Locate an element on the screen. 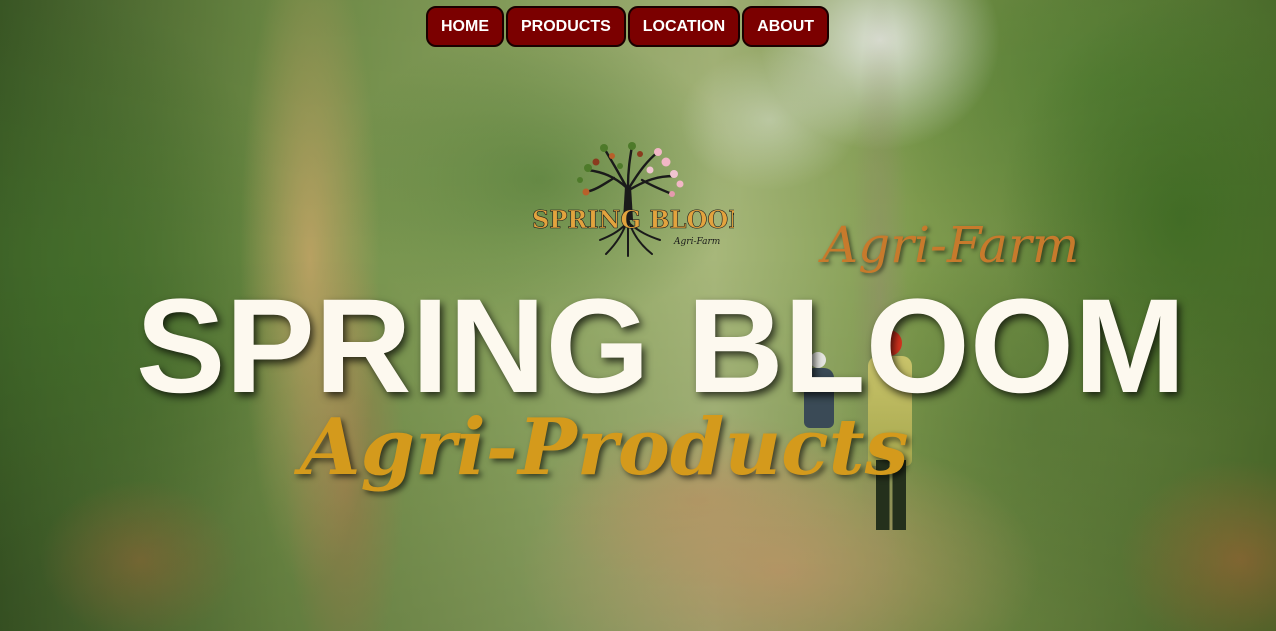 This screenshot has width=1276, height=631. nav-location-button: LOCATION is located at coordinates (684, 26).